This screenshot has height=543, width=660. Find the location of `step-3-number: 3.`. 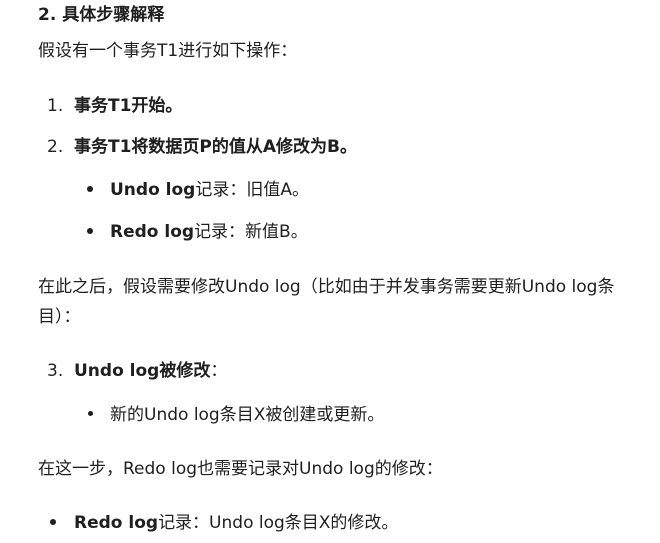

step-3-number: 3. is located at coordinates (55, 371).